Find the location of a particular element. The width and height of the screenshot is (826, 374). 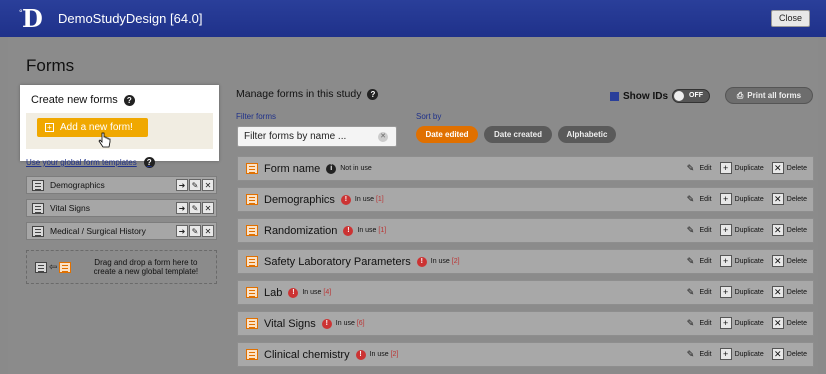

sort-date-created: Date created is located at coordinates (518, 134).